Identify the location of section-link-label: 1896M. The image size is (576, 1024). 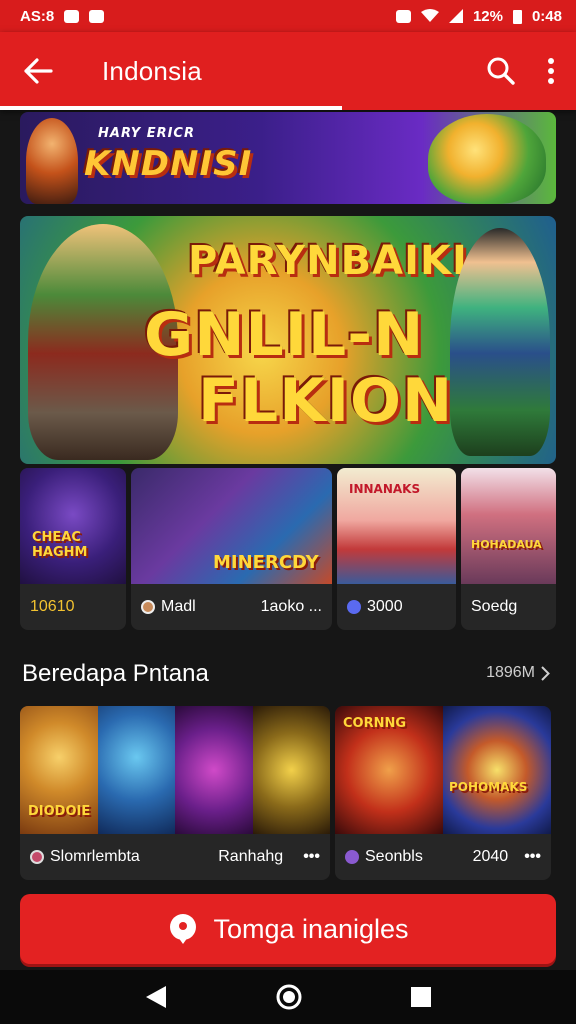
(510, 672).